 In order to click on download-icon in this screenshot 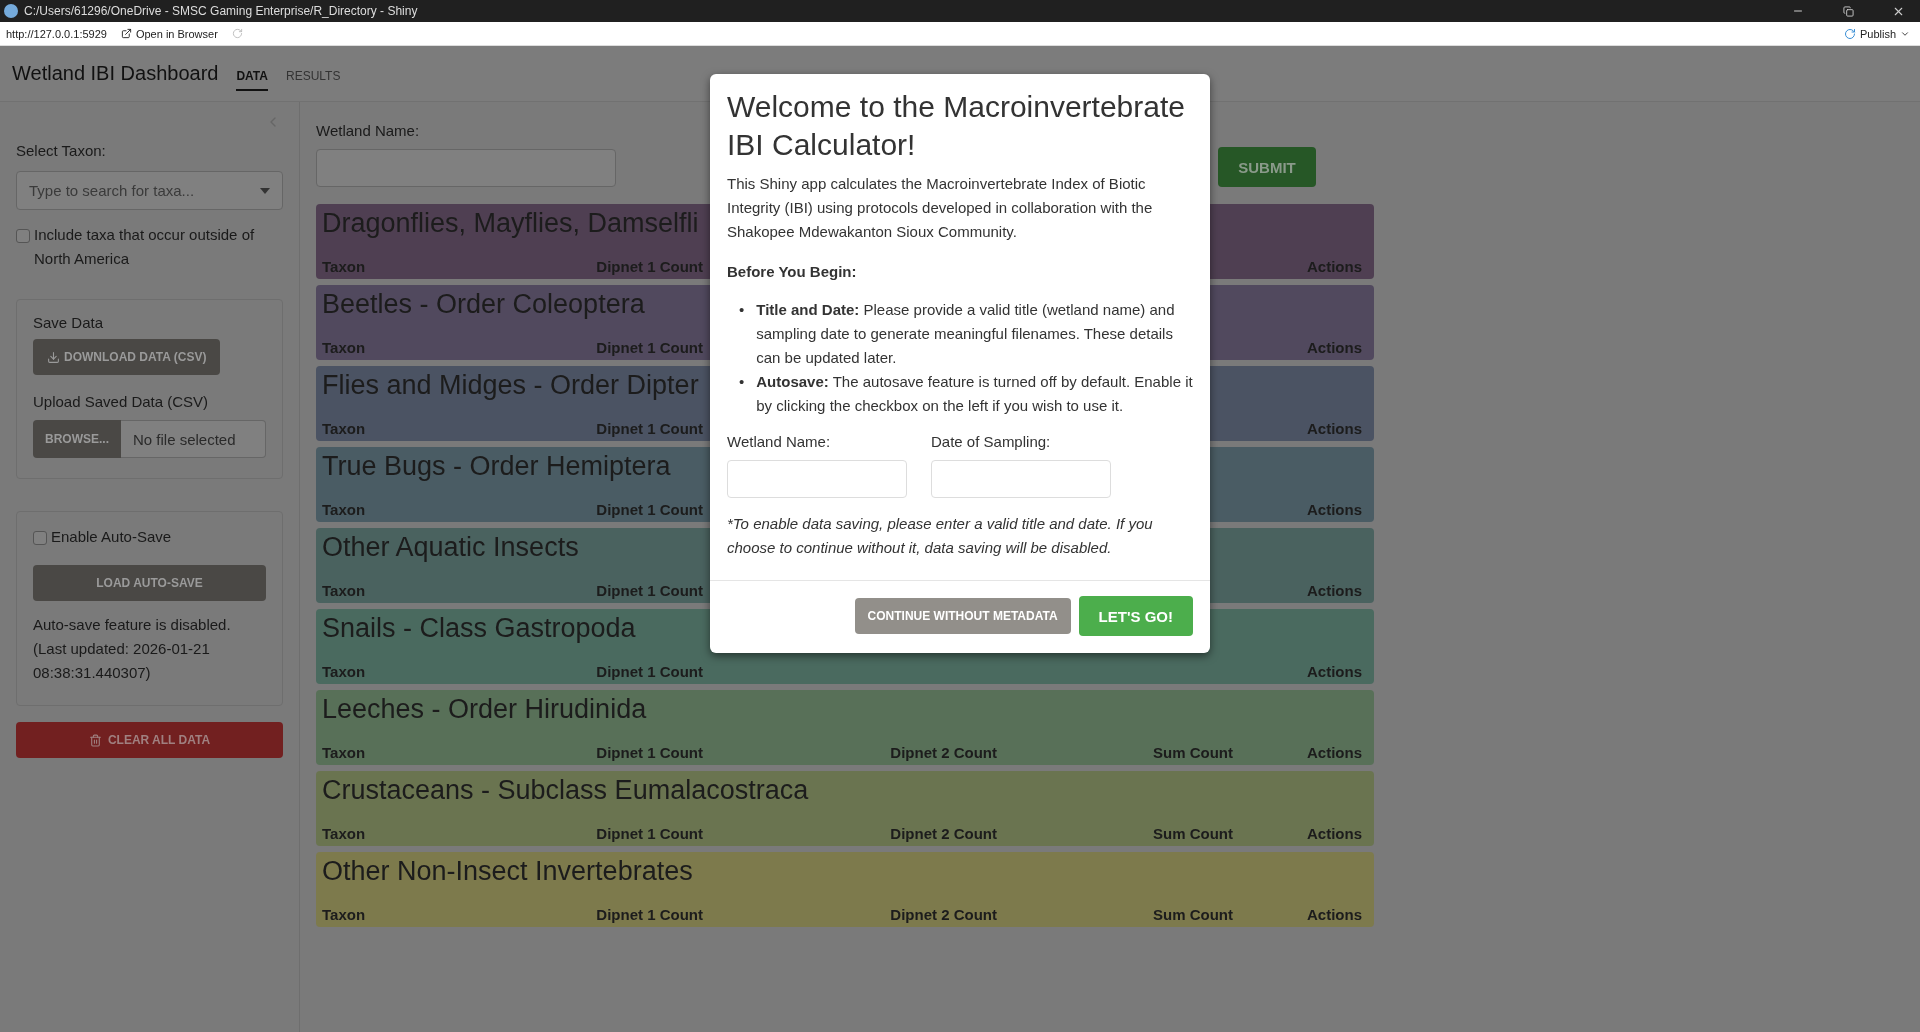, I will do `click(53, 357)`.